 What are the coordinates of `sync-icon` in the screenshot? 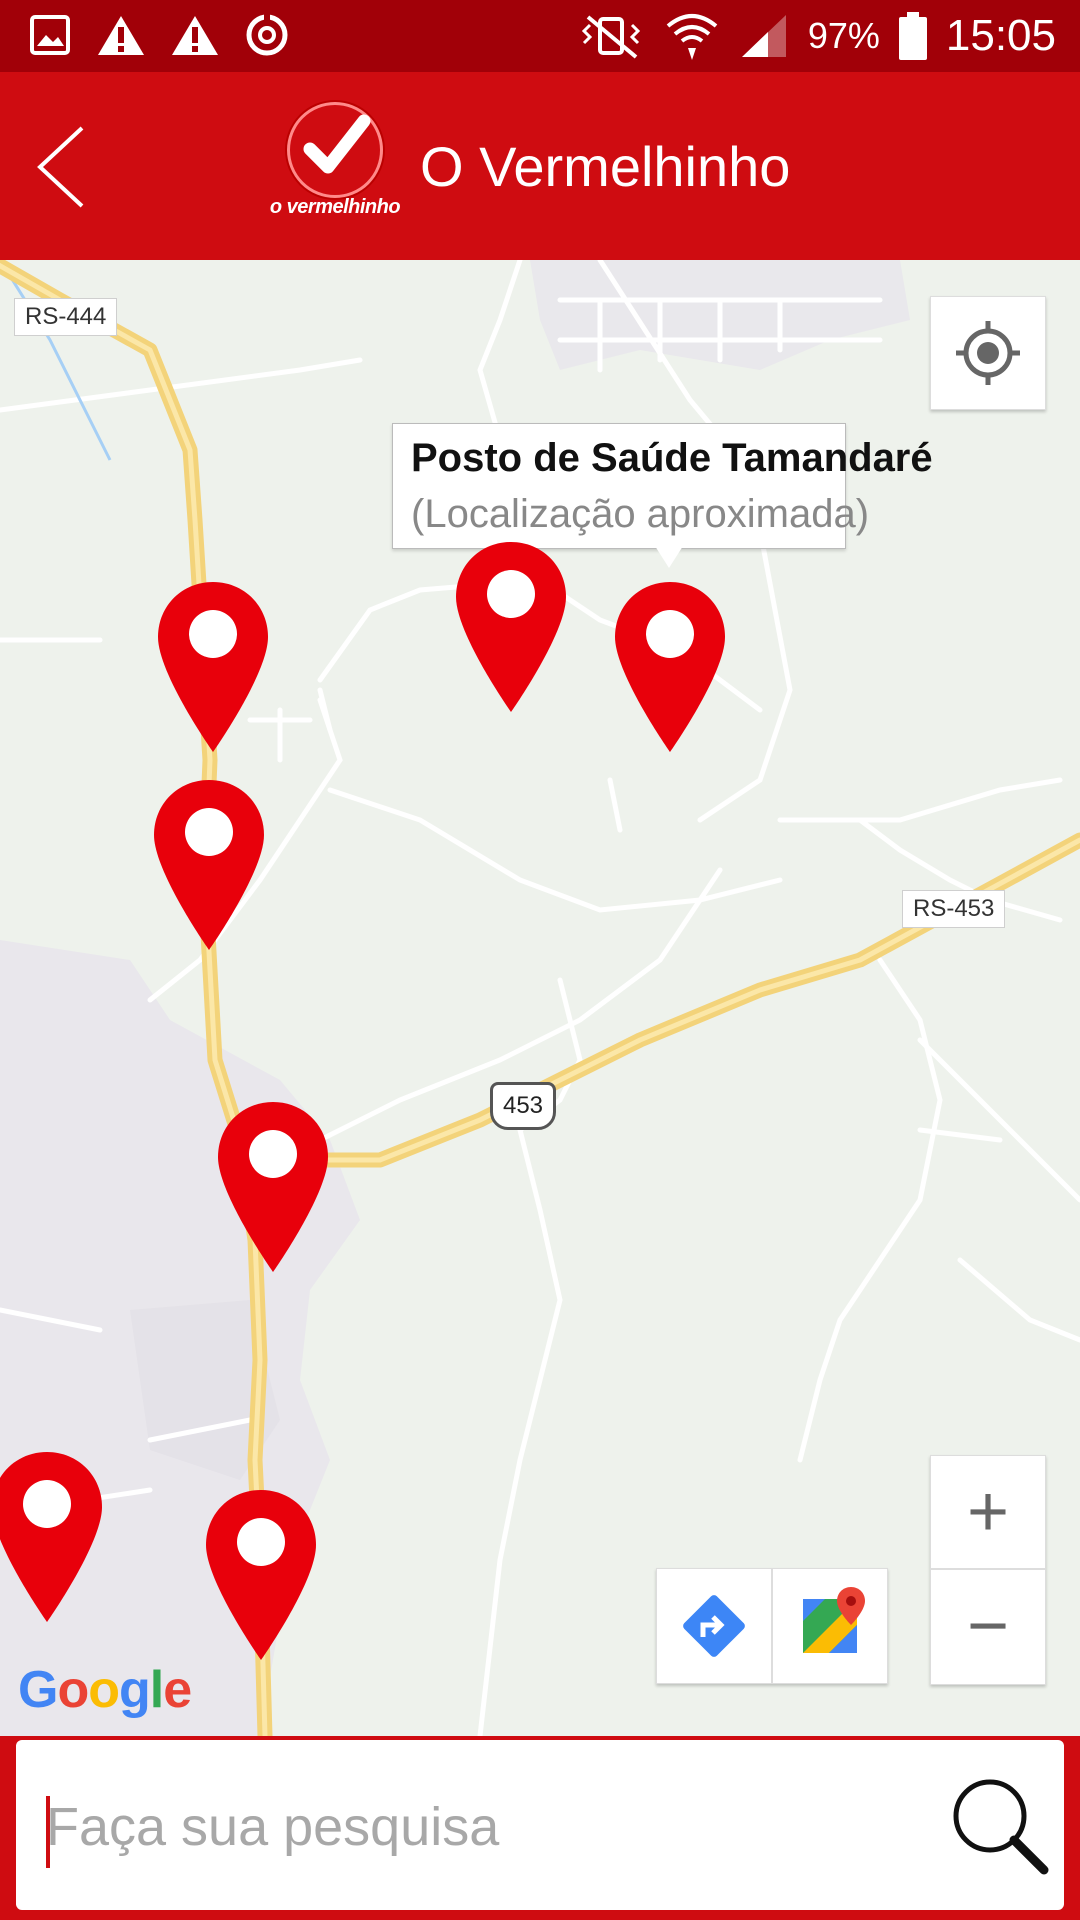 It's located at (267, 35).